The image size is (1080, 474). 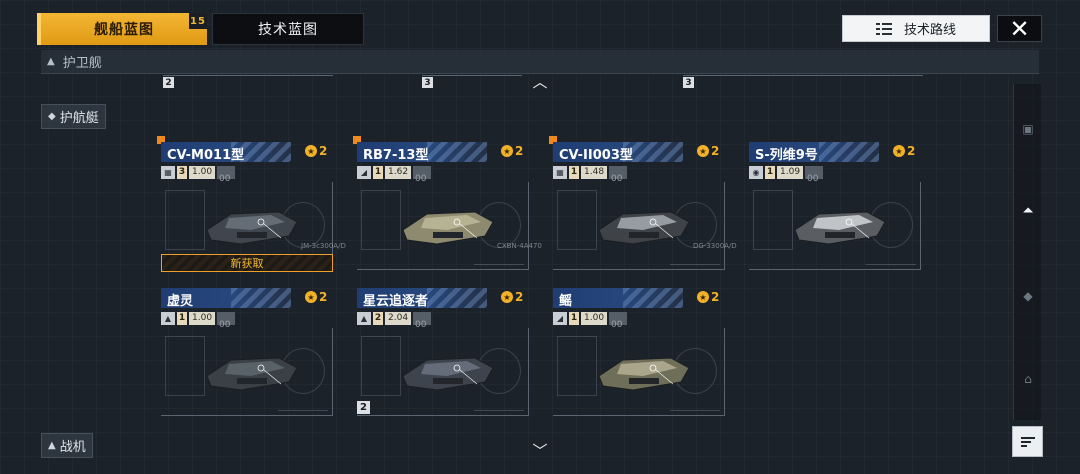 What do you see at coordinates (1028, 129) in the screenshot?
I see `battleship-class-icon: ▣` at bounding box center [1028, 129].